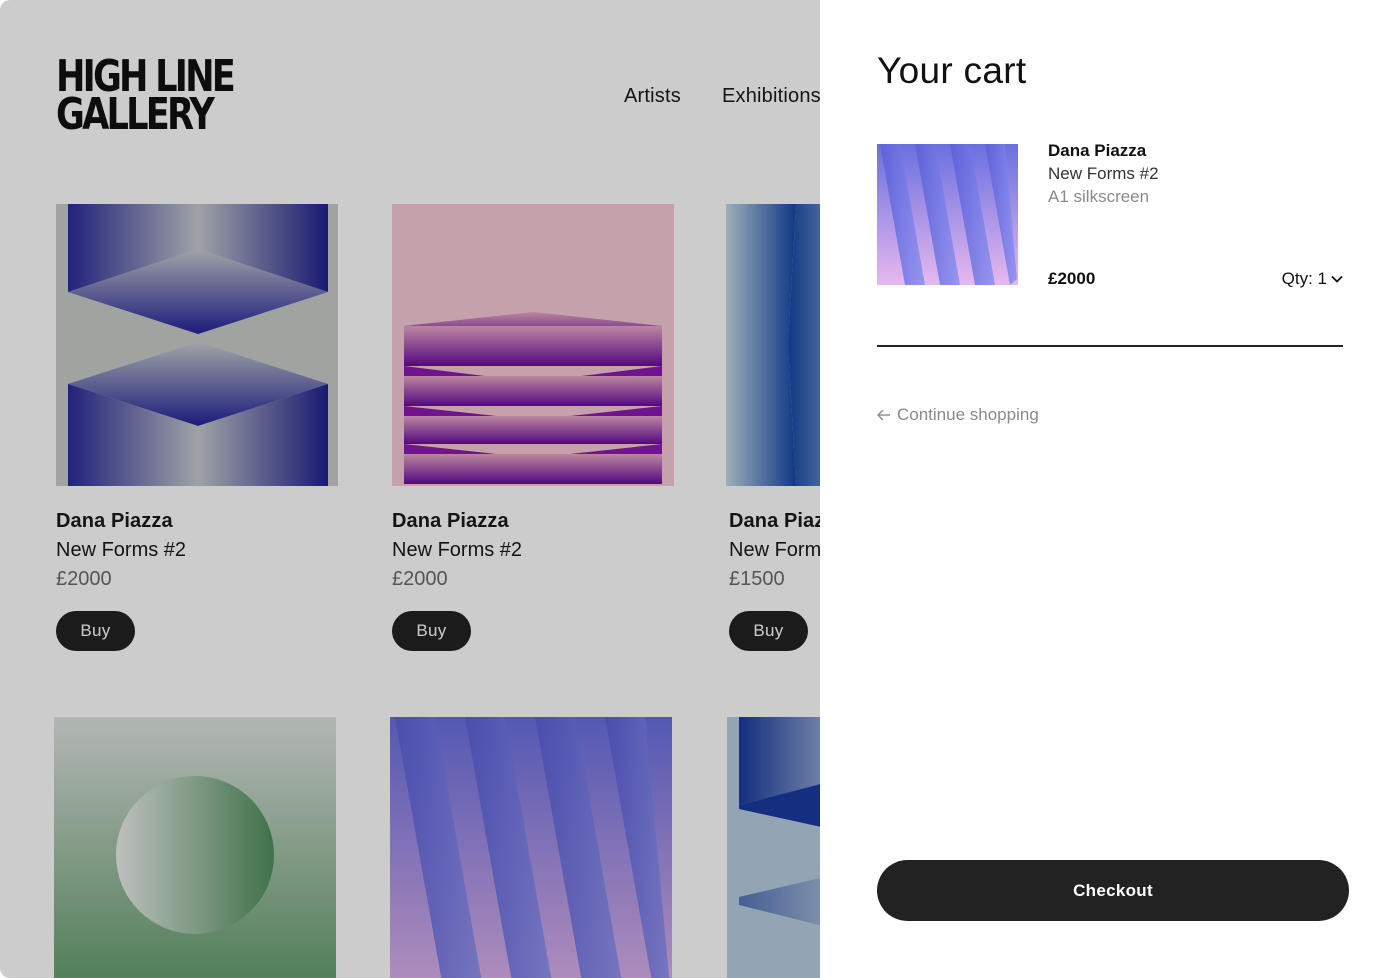 The width and height of the screenshot is (1400, 978). Describe the element at coordinates (1072, 278) in the screenshot. I see `cart-item-price: £2000` at that location.